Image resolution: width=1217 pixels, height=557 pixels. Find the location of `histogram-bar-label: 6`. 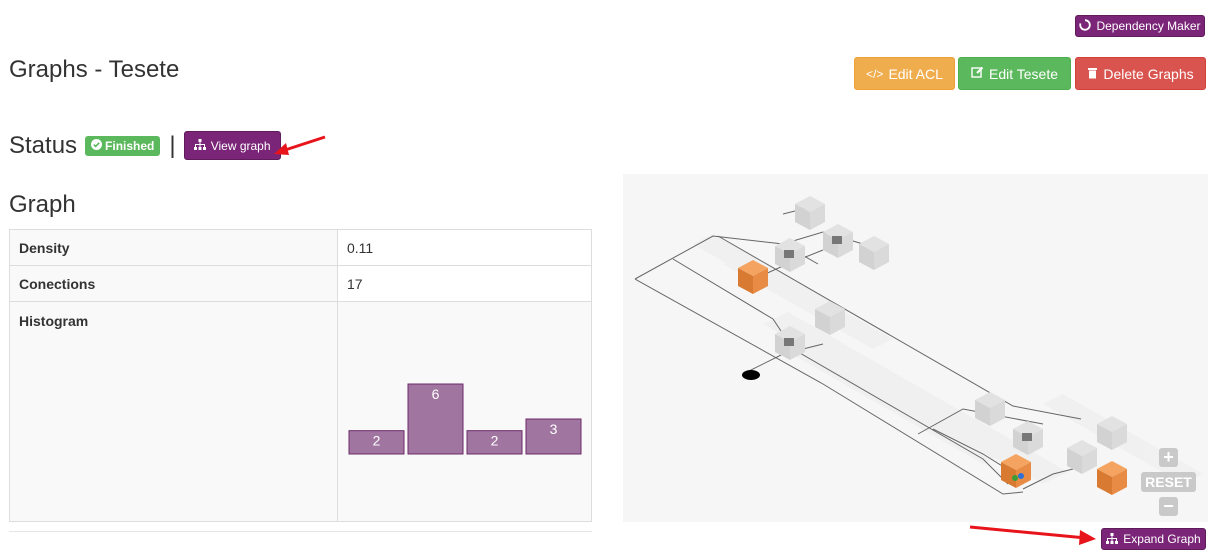

histogram-bar-label: 6 is located at coordinates (436, 394).